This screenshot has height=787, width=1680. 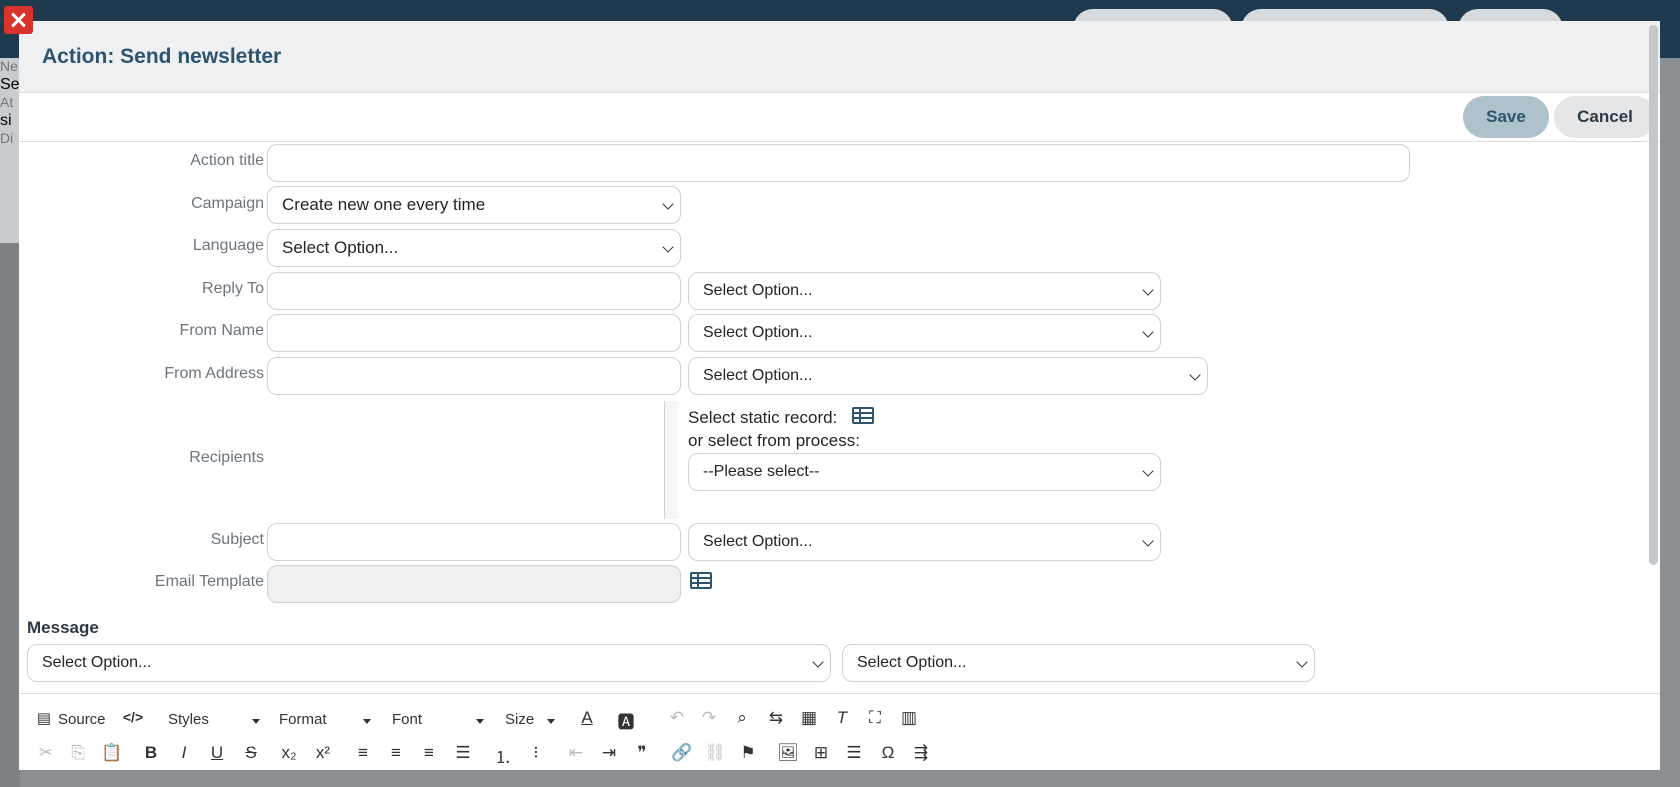 What do you see at coordinates (18, 20) in the screenshot?
I see `close-icon` at bounding box center [18, 20].